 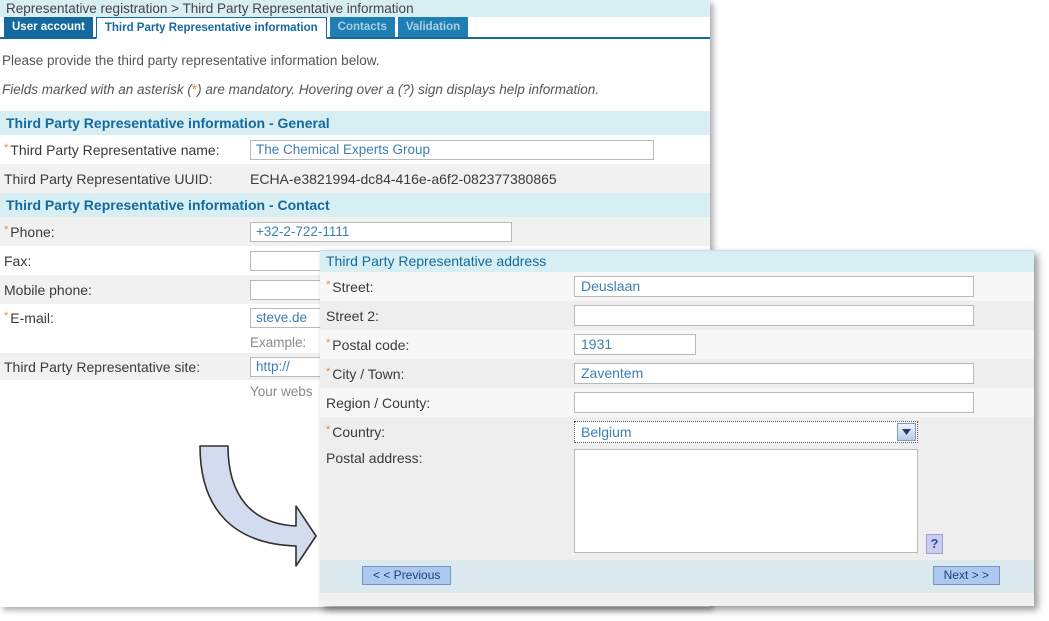 What do you see at coordinates (350, 286) in the screenshot?
I see `label-street: * Street:` at bounding box center [350, 286].